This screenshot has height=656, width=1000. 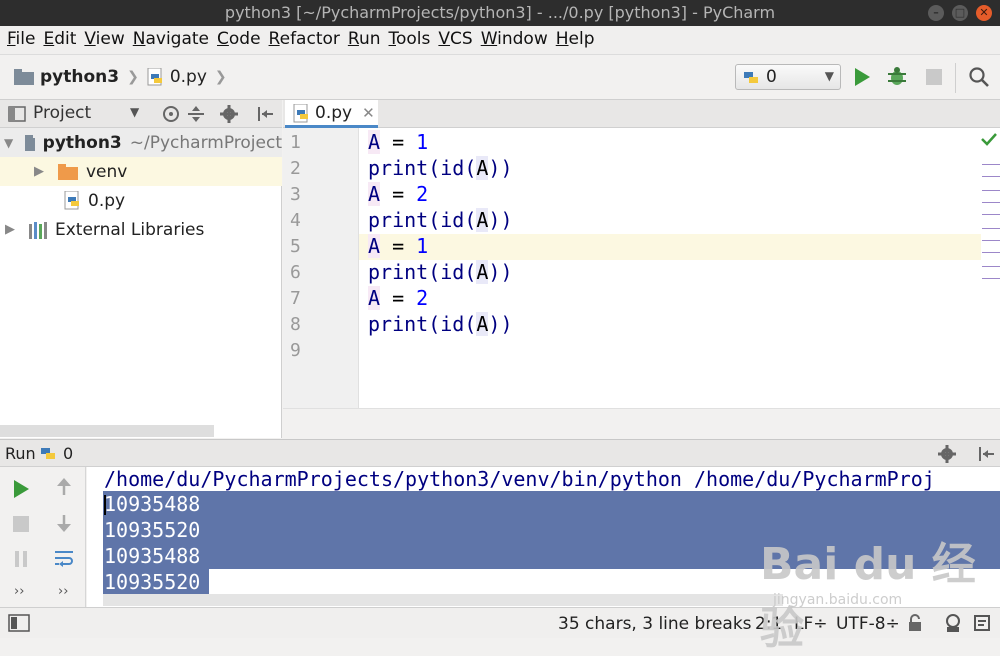 I want to click on search-icon, so click(x=979, y=77).